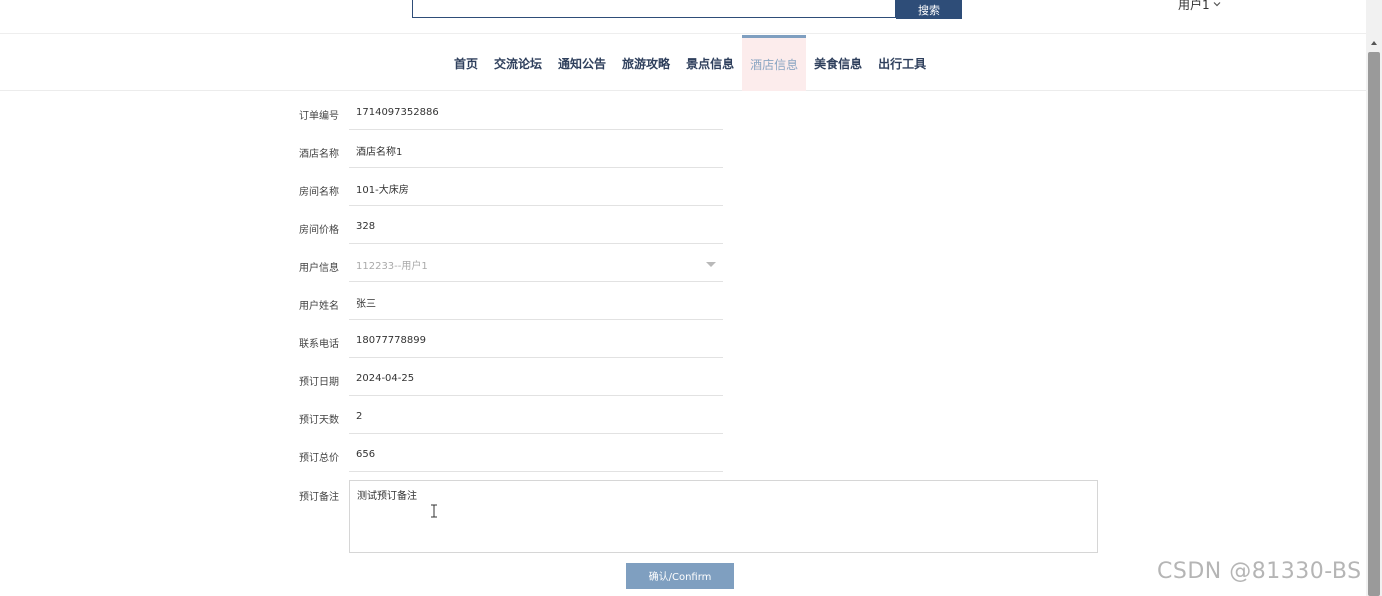 Image resolution: width=1382 pixels, height=596 pixels. Describe the element at coordinates (582, 63) in the screenshot. I see `nav-item-notices: 通知公告` at that location.